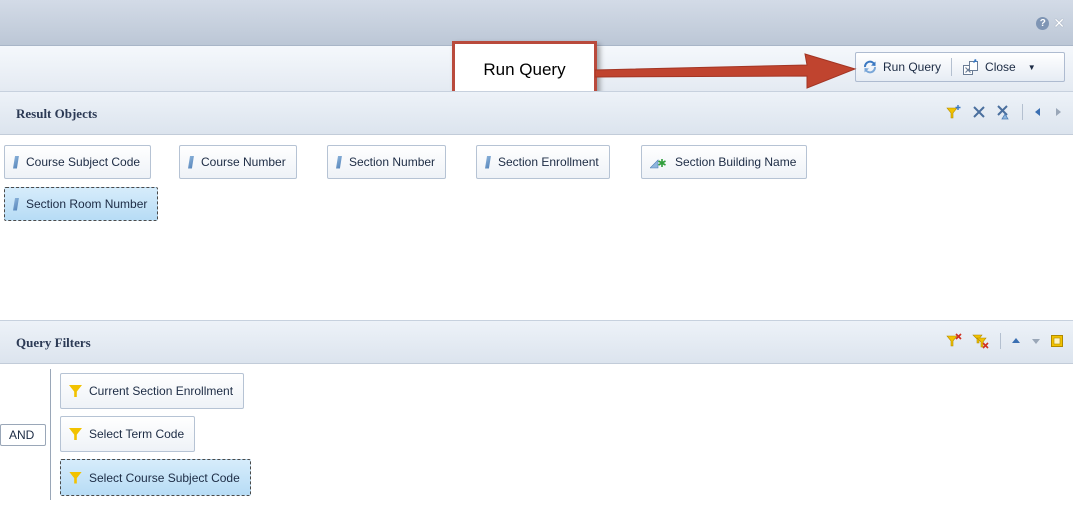 The width and height of the screenshot is (1073, 525). What do you see at coordinates (57, 113) in the screenshot?
I see `result-objects-title: Result Objects` at bounding box center [57, 113].